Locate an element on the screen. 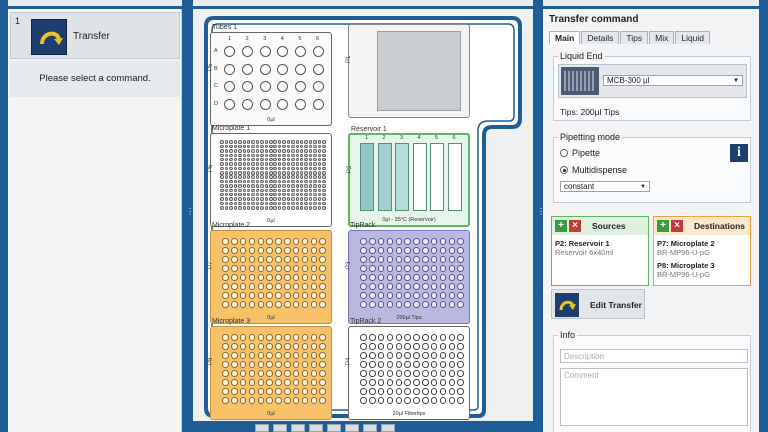  reservoir-trough is located at coordinates (367, 177).